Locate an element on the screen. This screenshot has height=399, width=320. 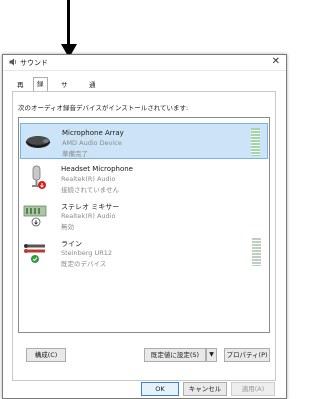
apply-button: 適用(A) is located at coordinates (253, 389).